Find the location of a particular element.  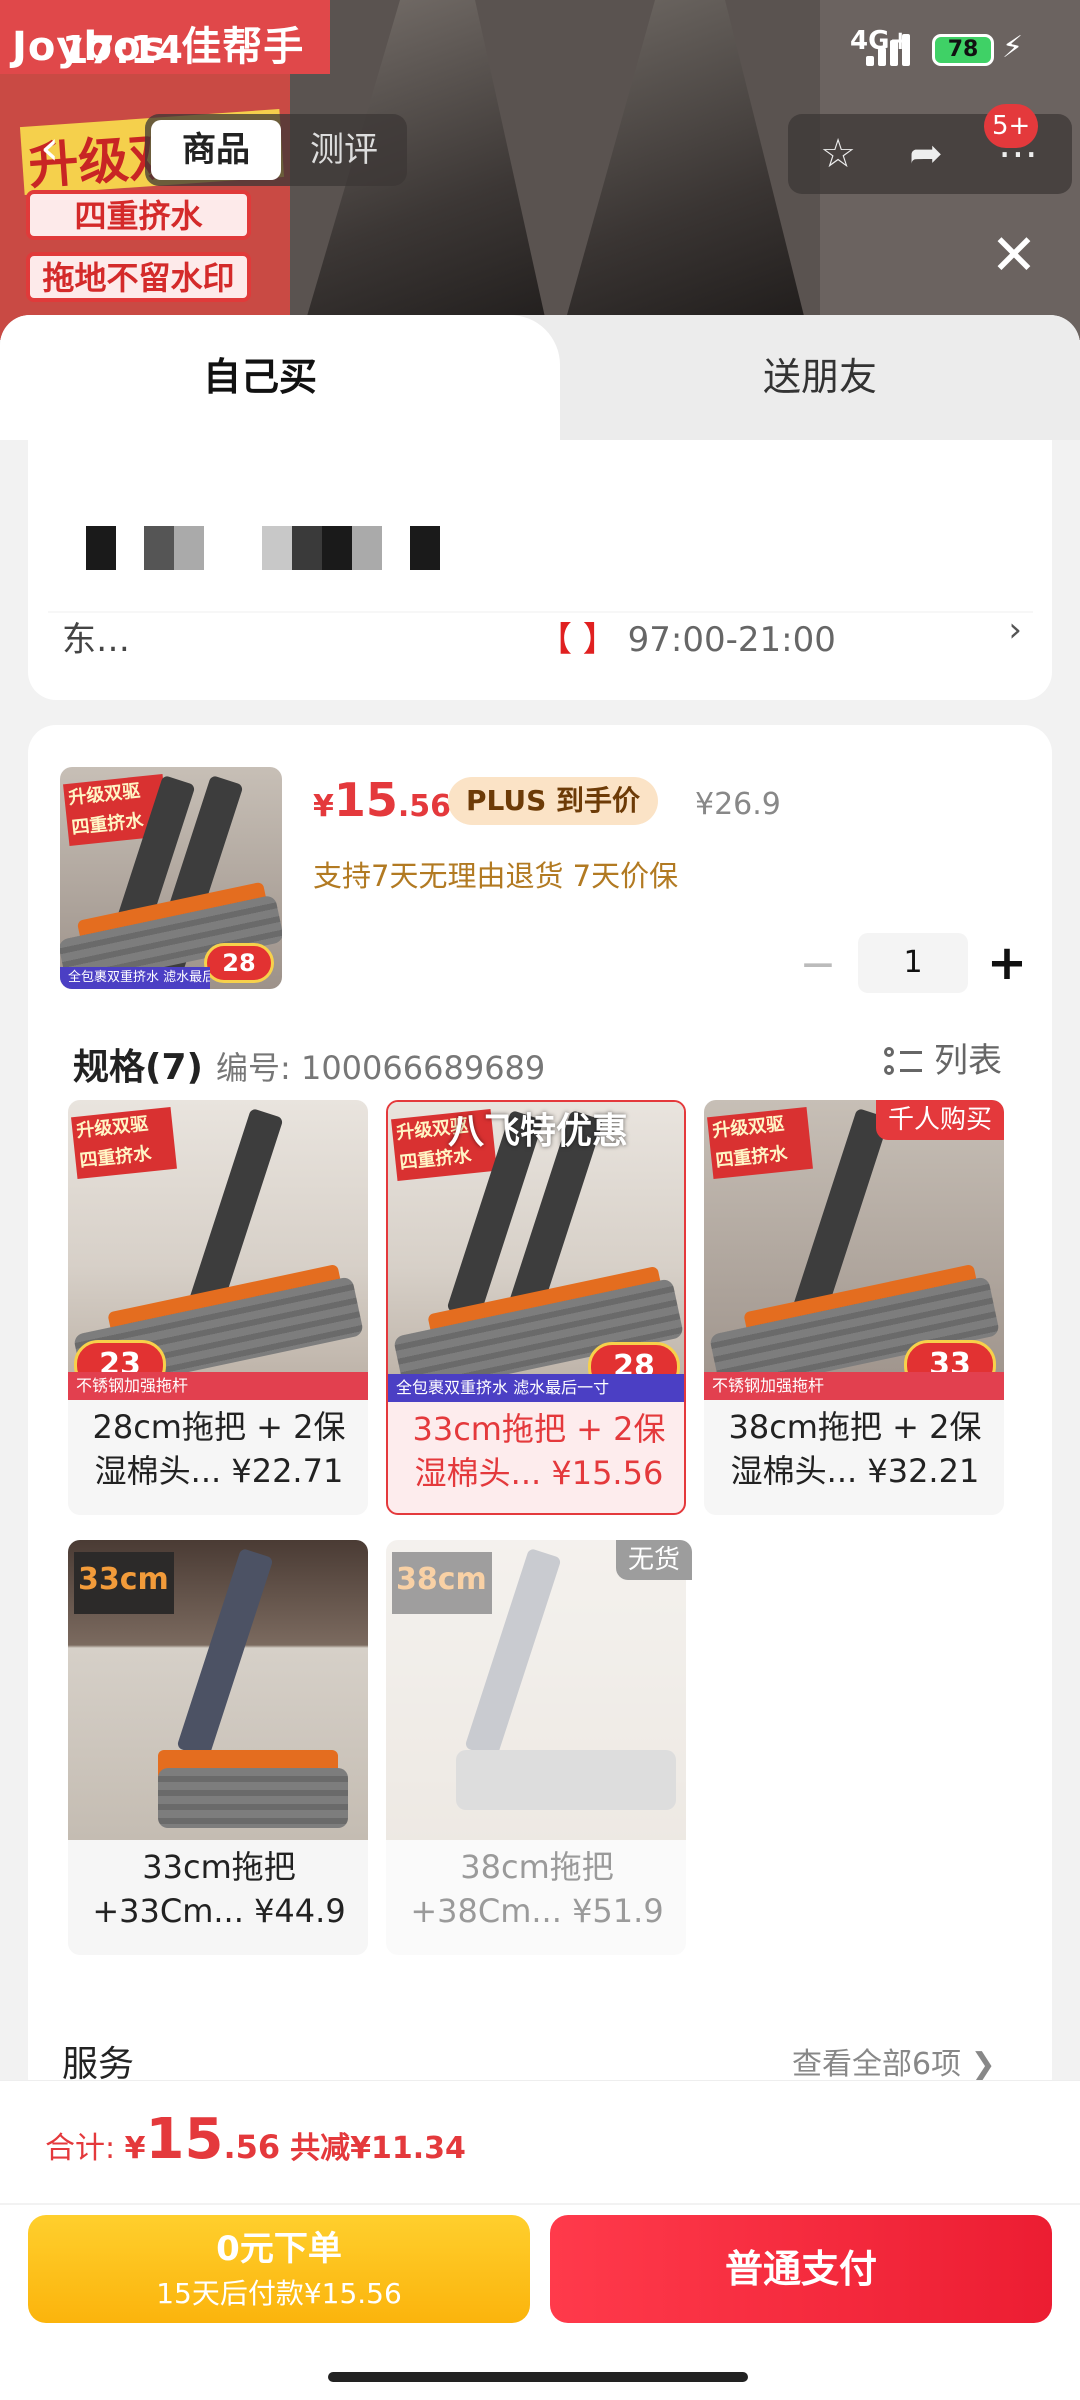

spec-image: 升级双驱 四重挤水 23 不锈钢加强拖杆 is located at coordinates (218, 1250).